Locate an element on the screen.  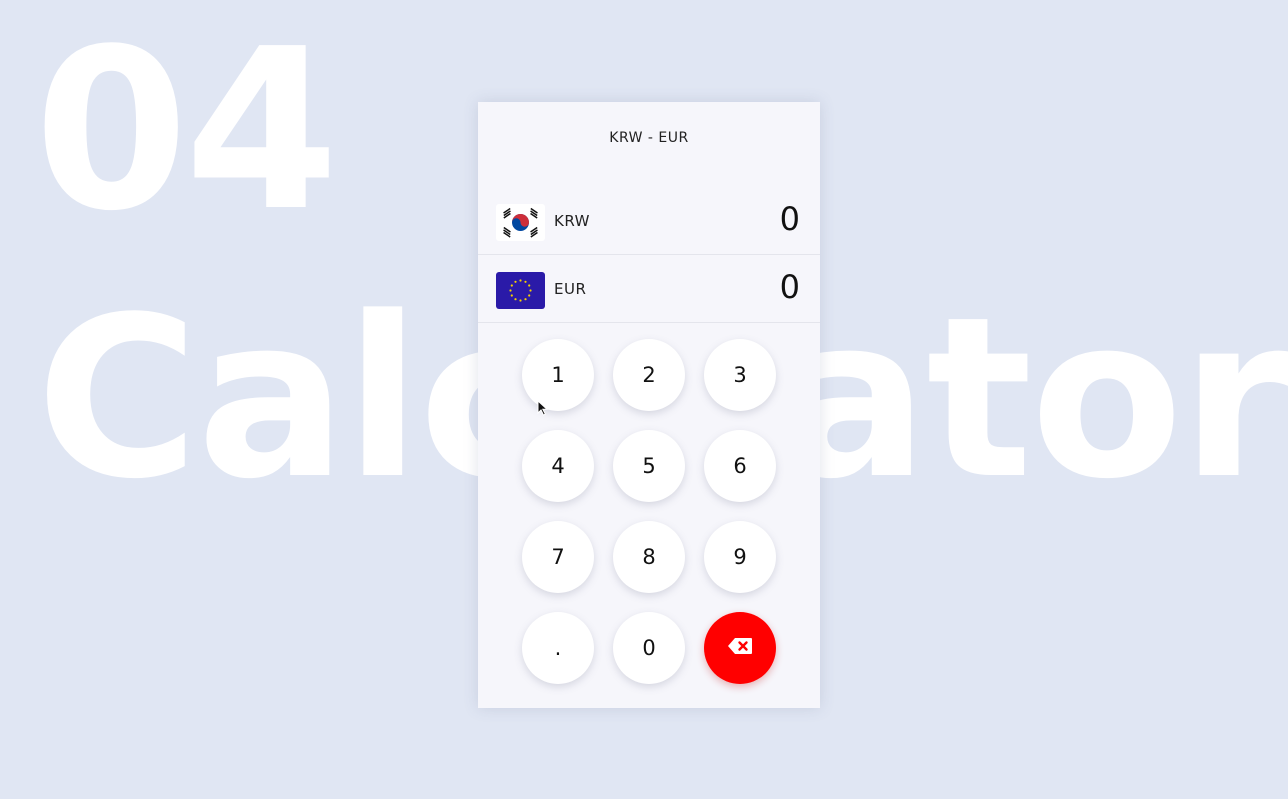
currency-code-krw: KRW is located at coordinates (572, 221).